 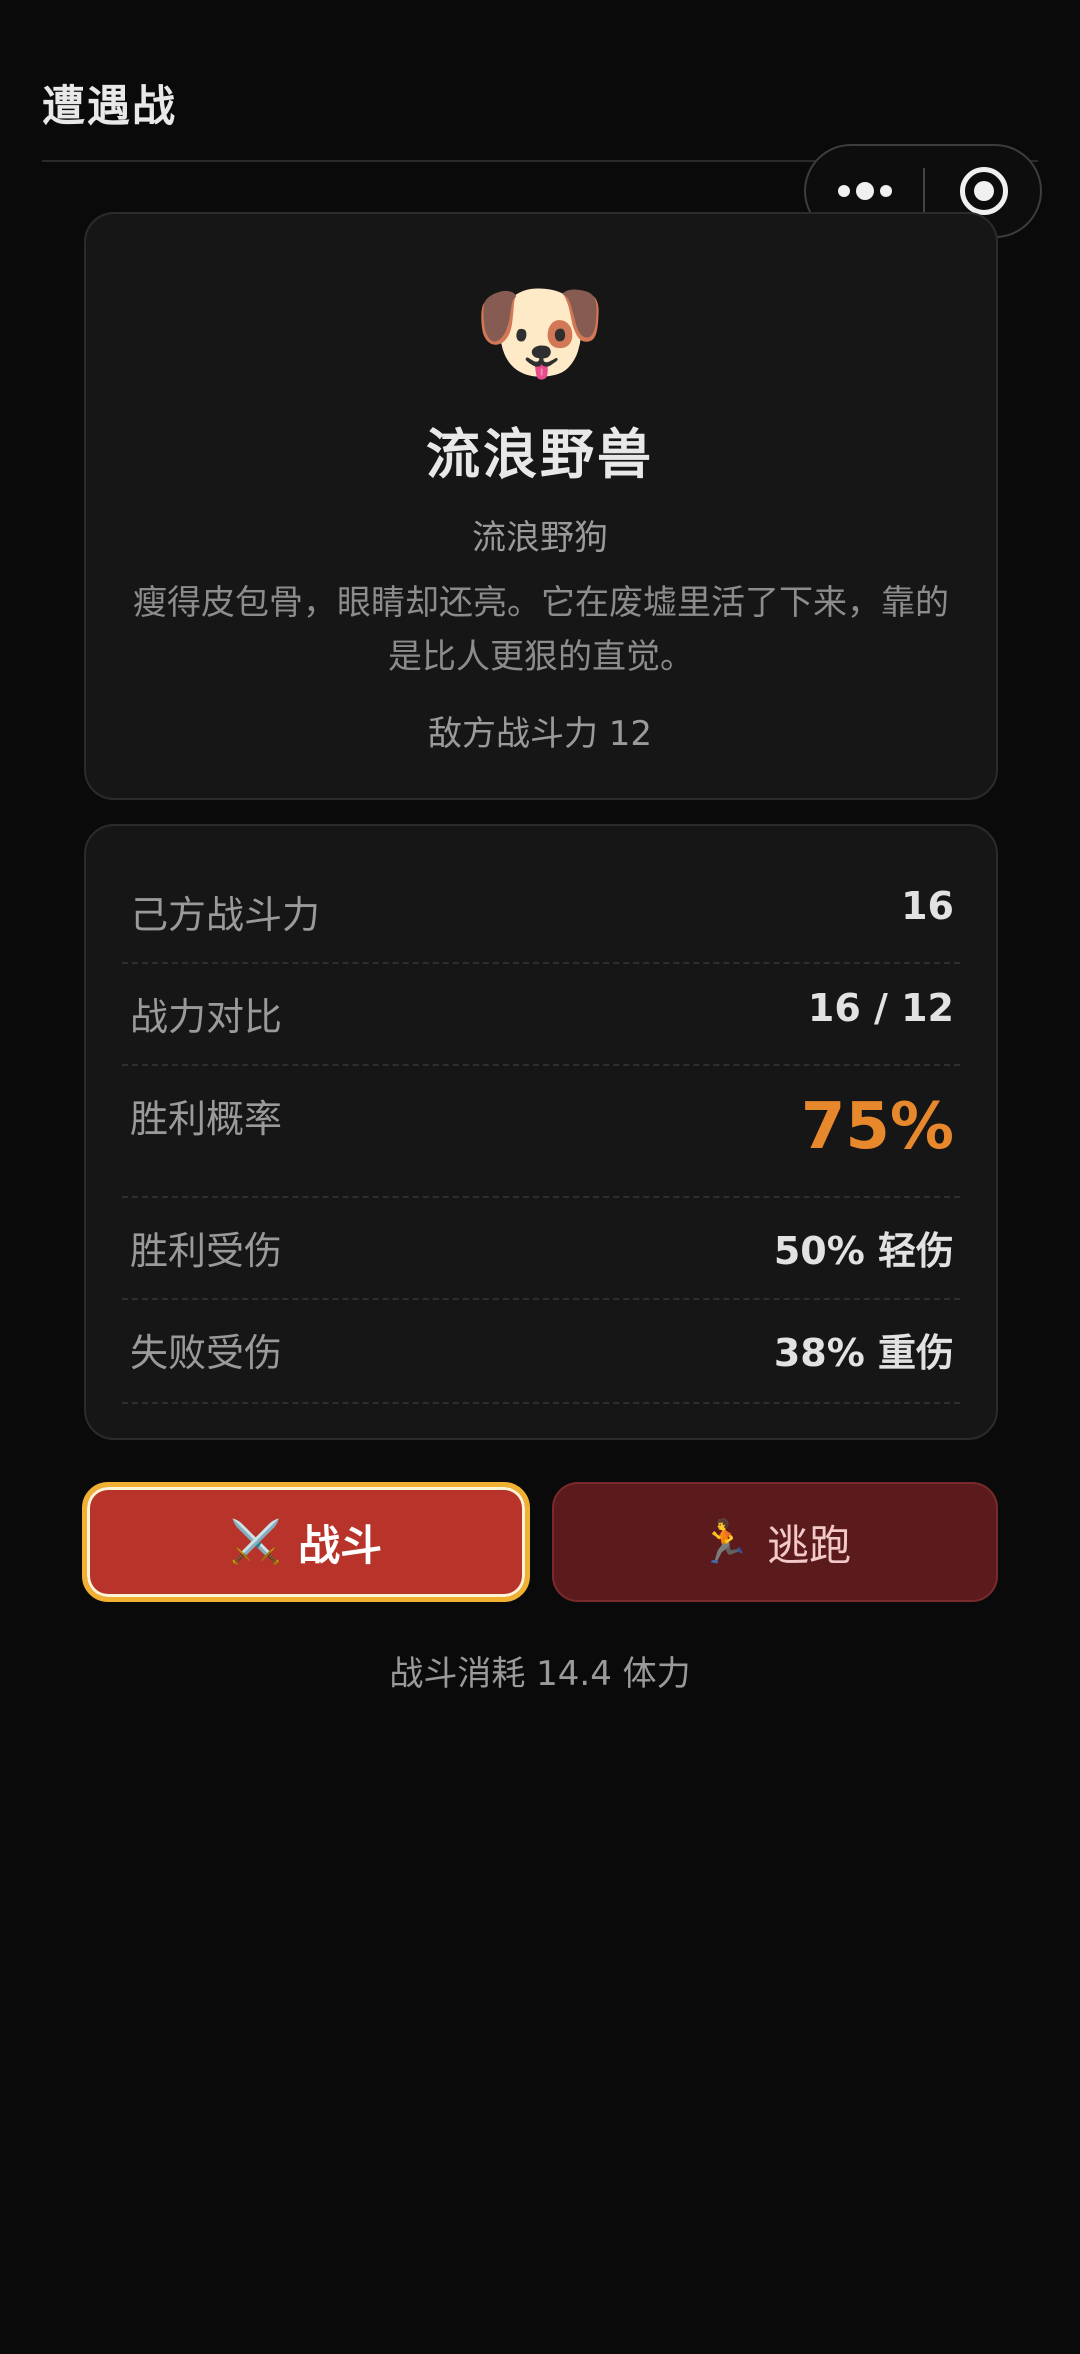 What do you see at coordinates (109, 107) in the screenshot?
I see `page-title: 遭遇战` at bounding box center [109, 107].